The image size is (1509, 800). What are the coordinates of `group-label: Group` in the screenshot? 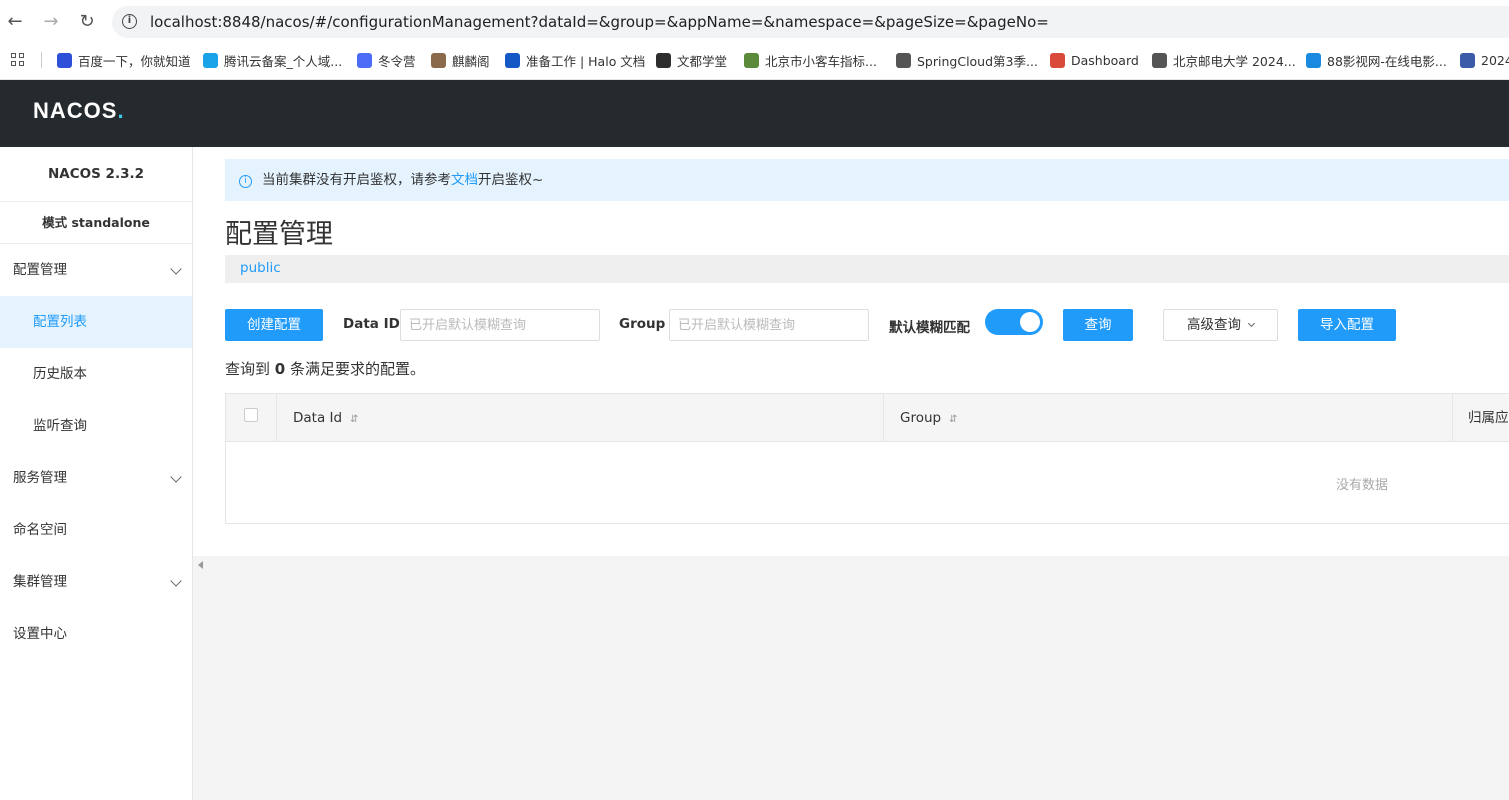 It's located at (642, 324).